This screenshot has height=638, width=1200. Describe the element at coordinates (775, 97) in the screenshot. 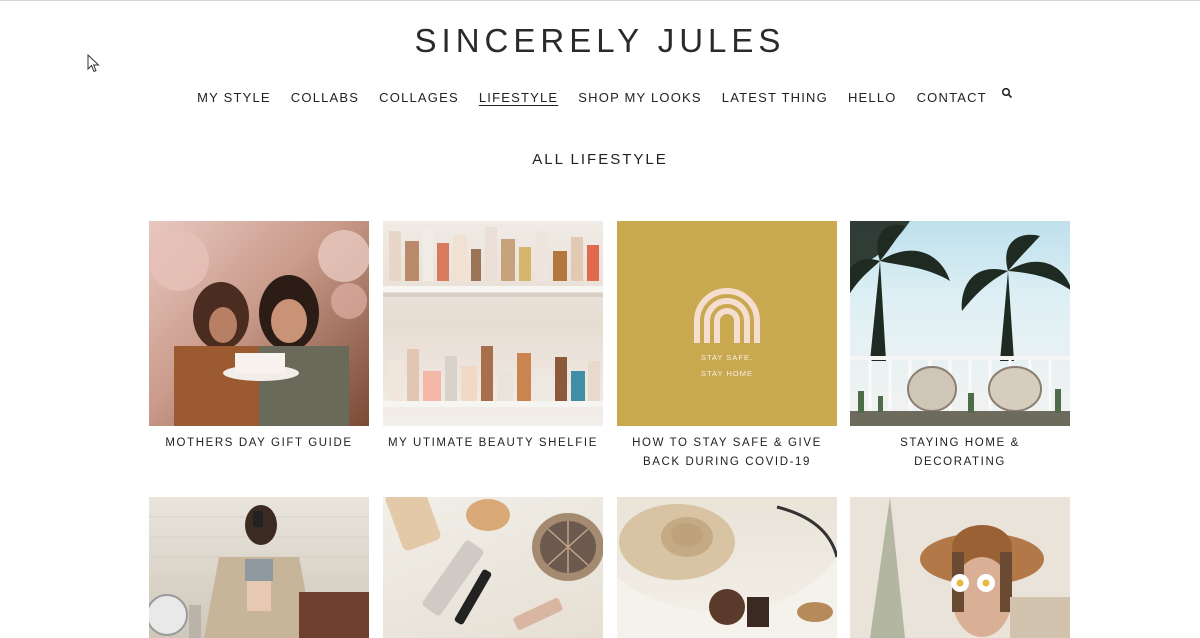

I see `nav-item-latest-thing: LATEST THING` at that location.